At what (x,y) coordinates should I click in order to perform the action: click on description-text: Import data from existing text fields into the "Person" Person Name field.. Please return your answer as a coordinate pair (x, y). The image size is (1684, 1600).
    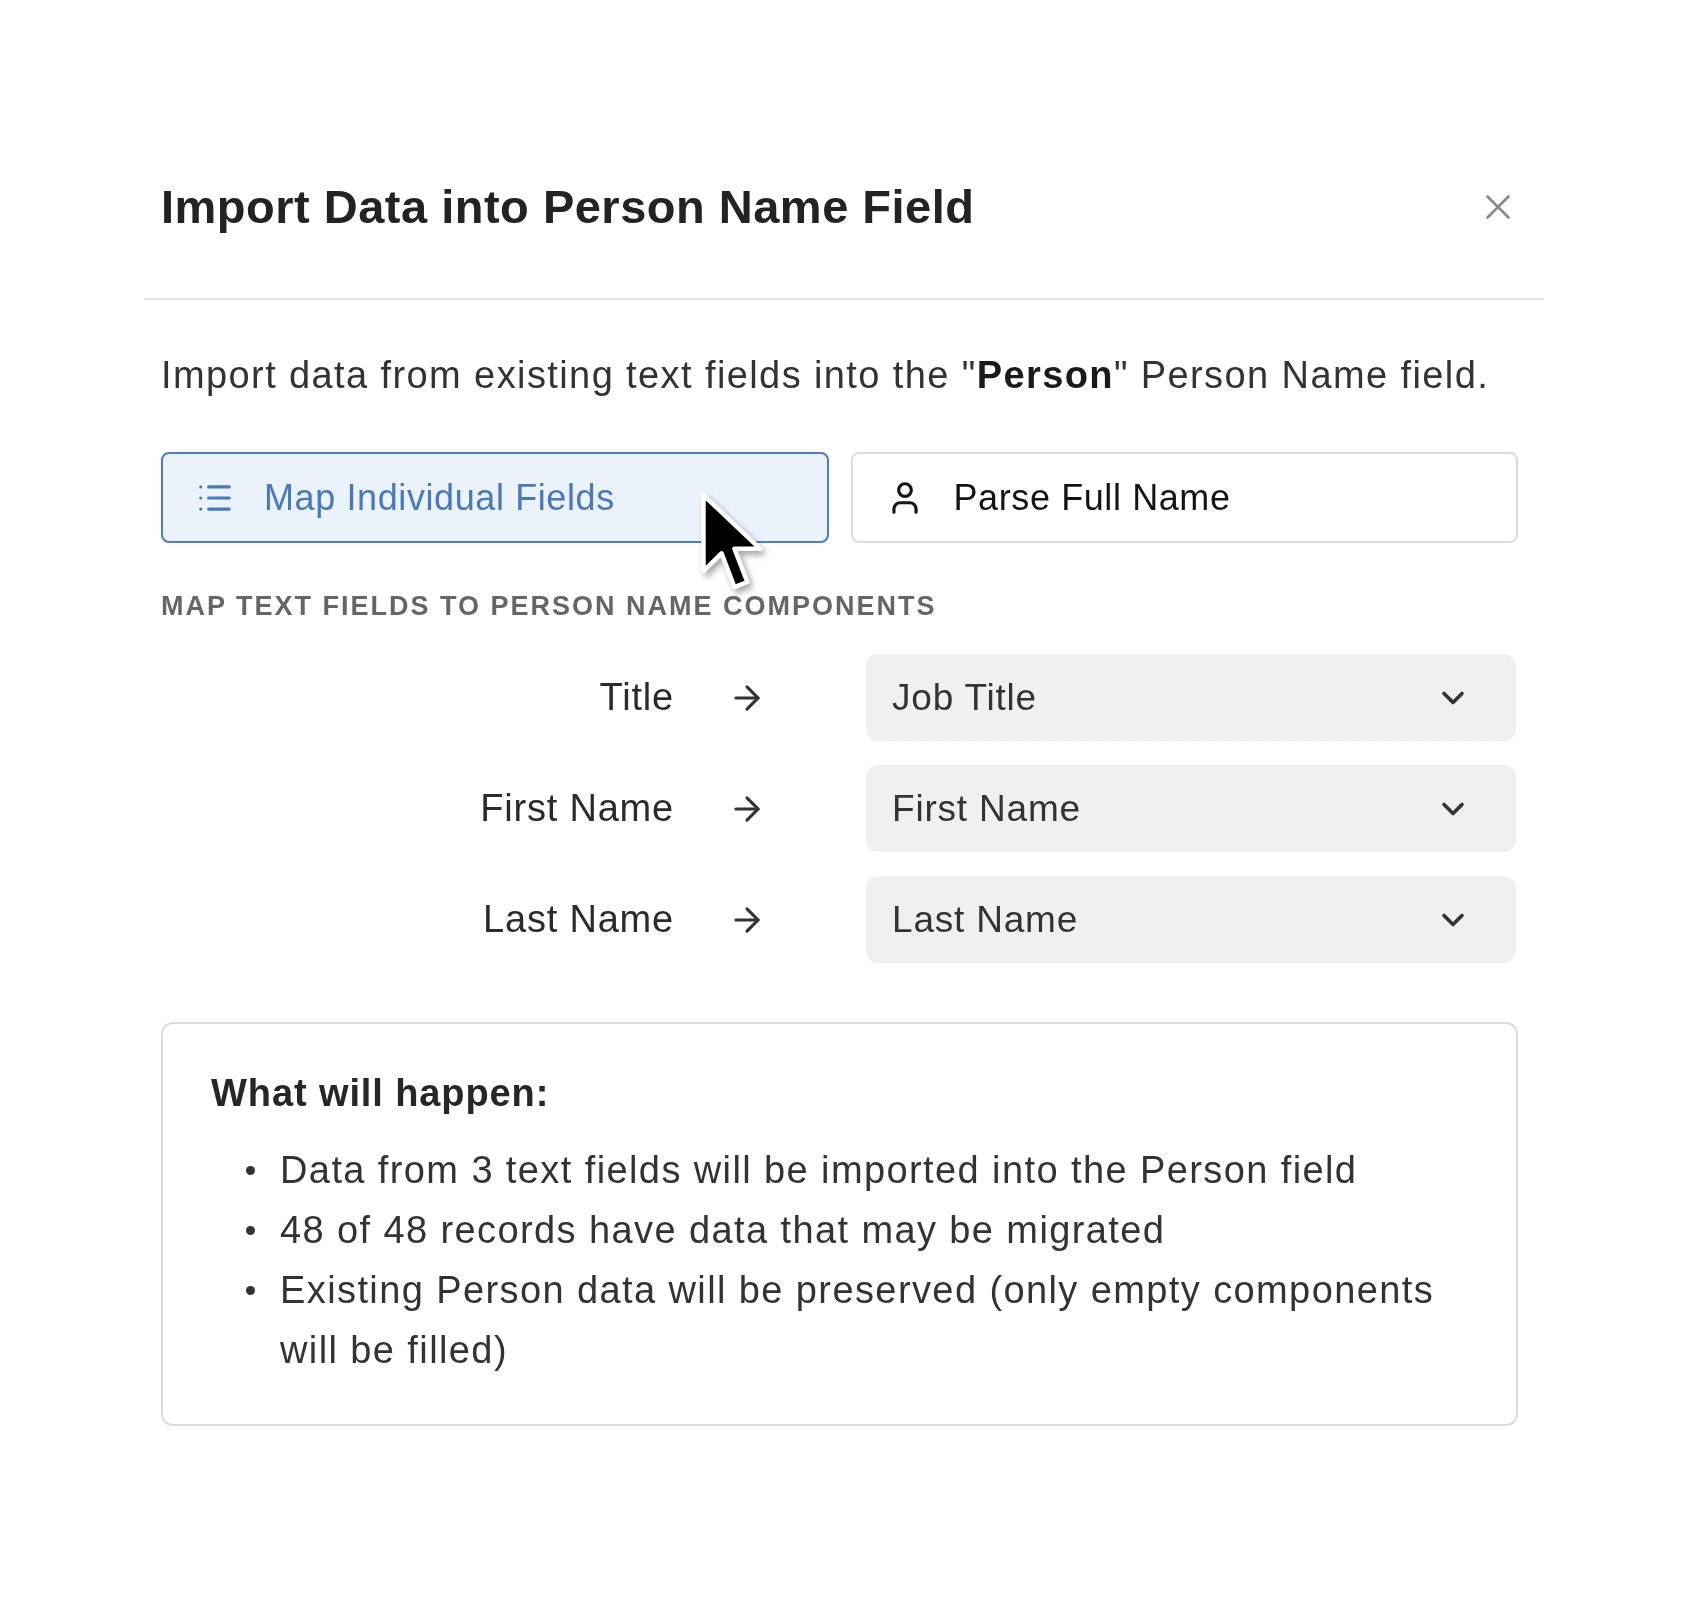
    Looking at the image, I should click on (826, 375).